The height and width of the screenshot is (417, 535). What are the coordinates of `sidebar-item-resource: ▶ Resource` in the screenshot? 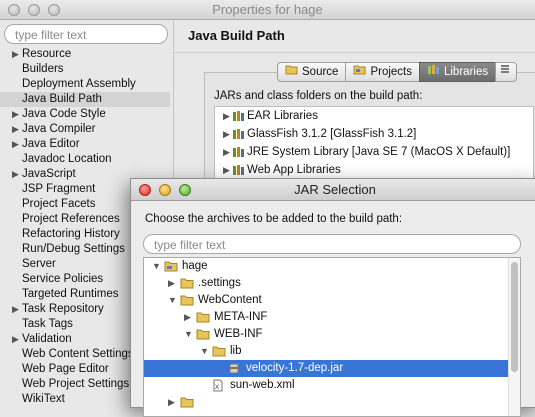 It's located at (85, 54).